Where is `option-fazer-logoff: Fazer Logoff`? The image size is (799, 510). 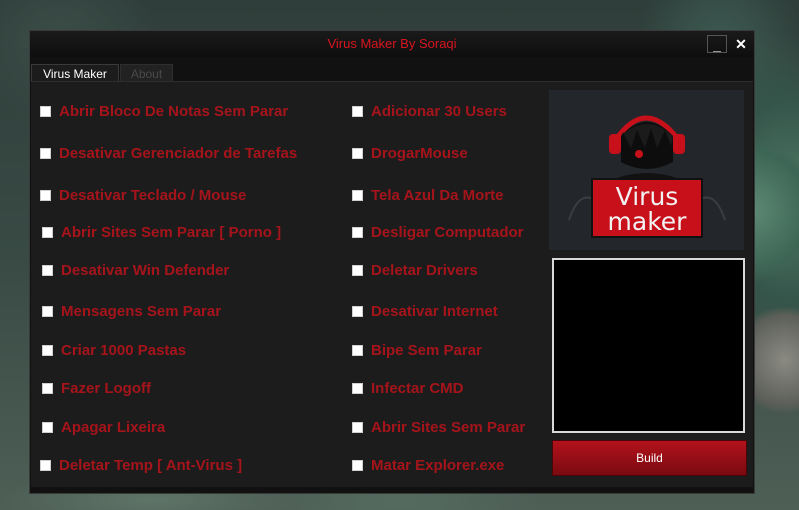
option-fazer-logoff: Fazer Logoff is located at coordinates (96, 388).